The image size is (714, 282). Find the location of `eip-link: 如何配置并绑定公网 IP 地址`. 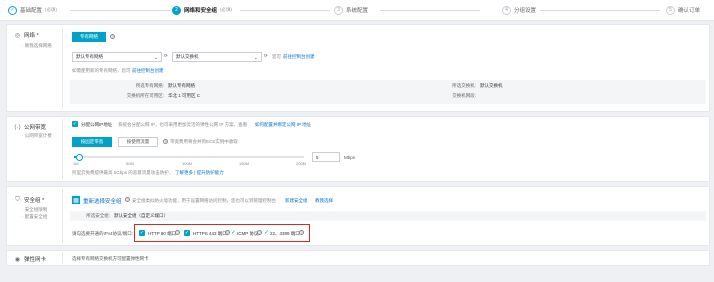

eip-link: 如何配置并绑定公网 IP 地址 is located at coordinates (283, 125).